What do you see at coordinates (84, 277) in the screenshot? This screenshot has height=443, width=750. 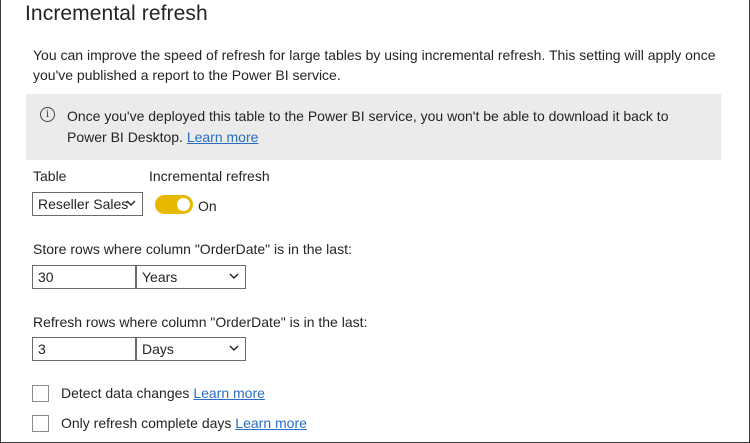 I see `store-rows-value-input: 30` at bounding box center [84, 277].